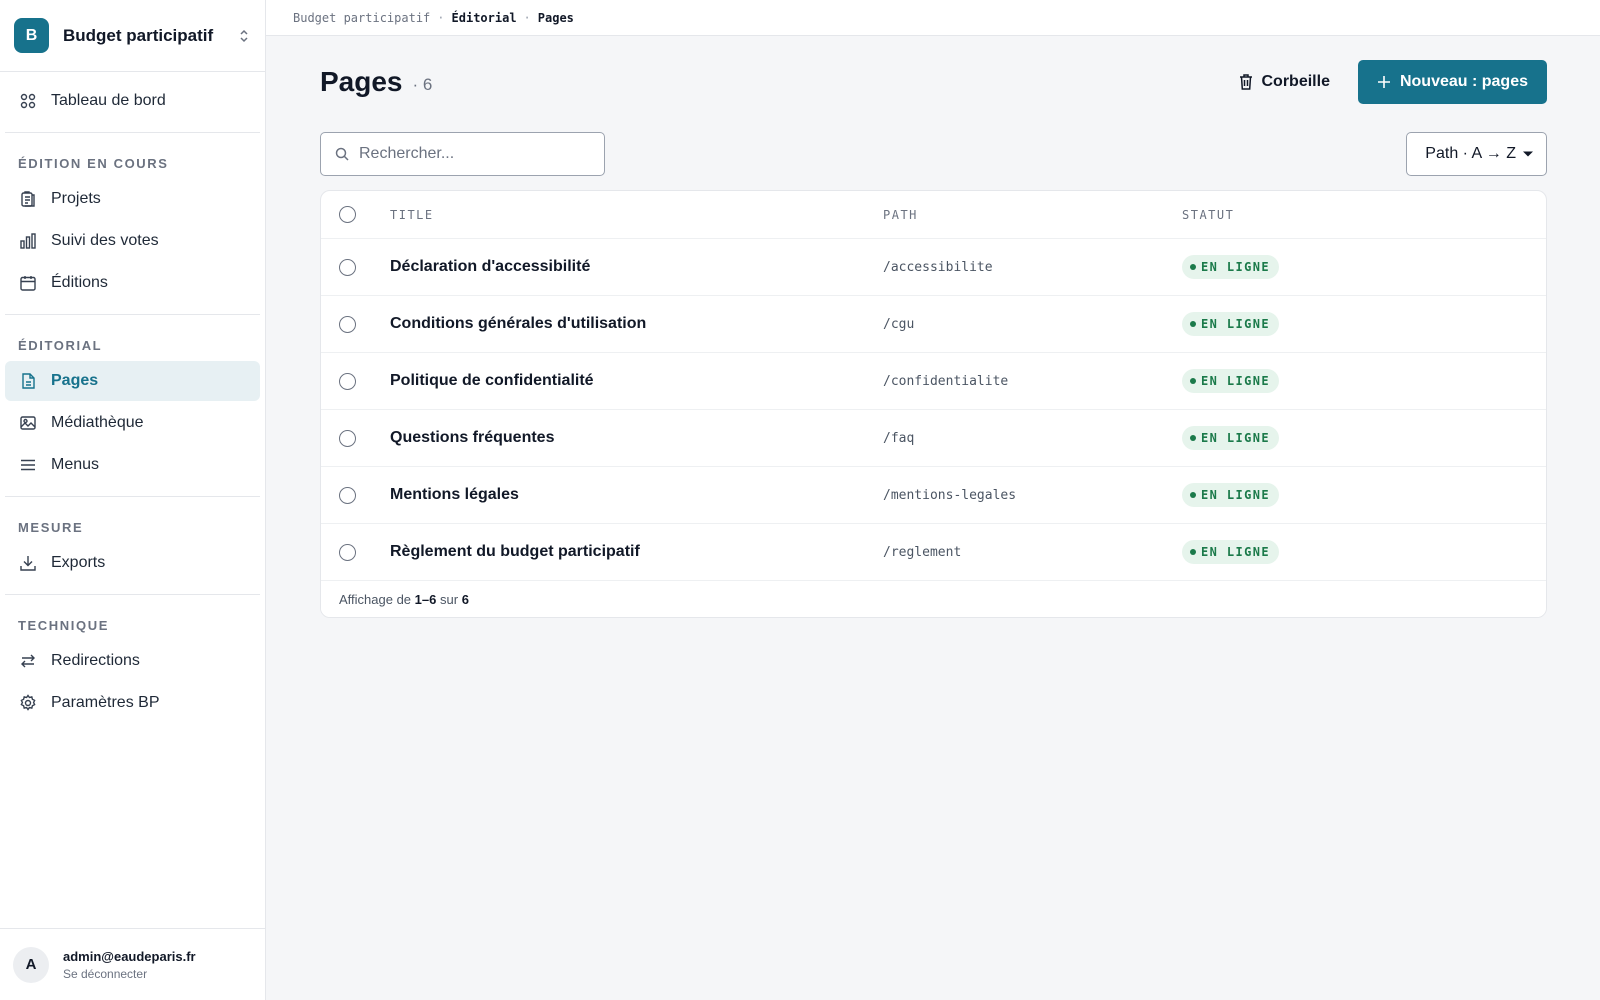 The width and height of the screenshot is (1600, 1000). What do you see at coordinates (108, 100) in the screenshot?
I see `sidebar-item-label: Tableau de bord` at bounding box center [108, 100].